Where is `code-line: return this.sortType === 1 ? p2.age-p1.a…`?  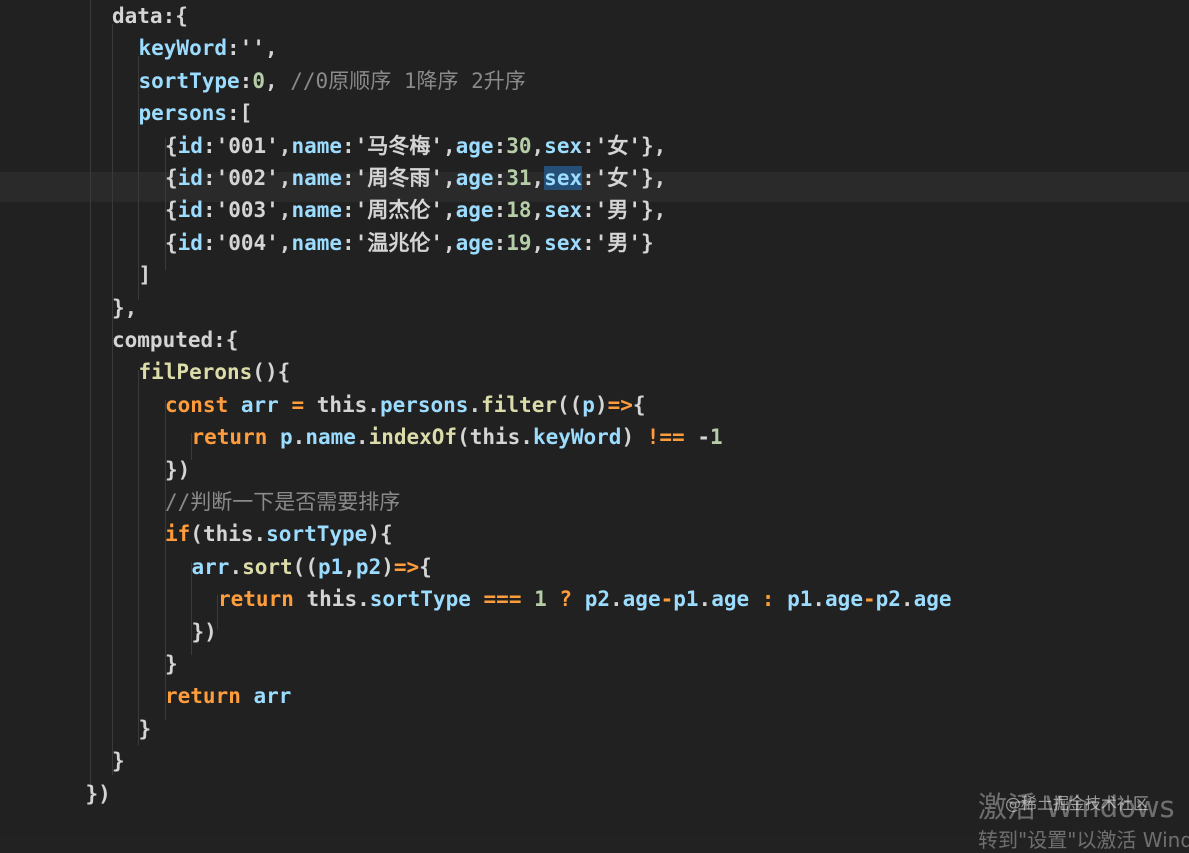
code-line: return this.sortType === 1 ? p2.age-p1.a… is located at coordinates (585, 599).